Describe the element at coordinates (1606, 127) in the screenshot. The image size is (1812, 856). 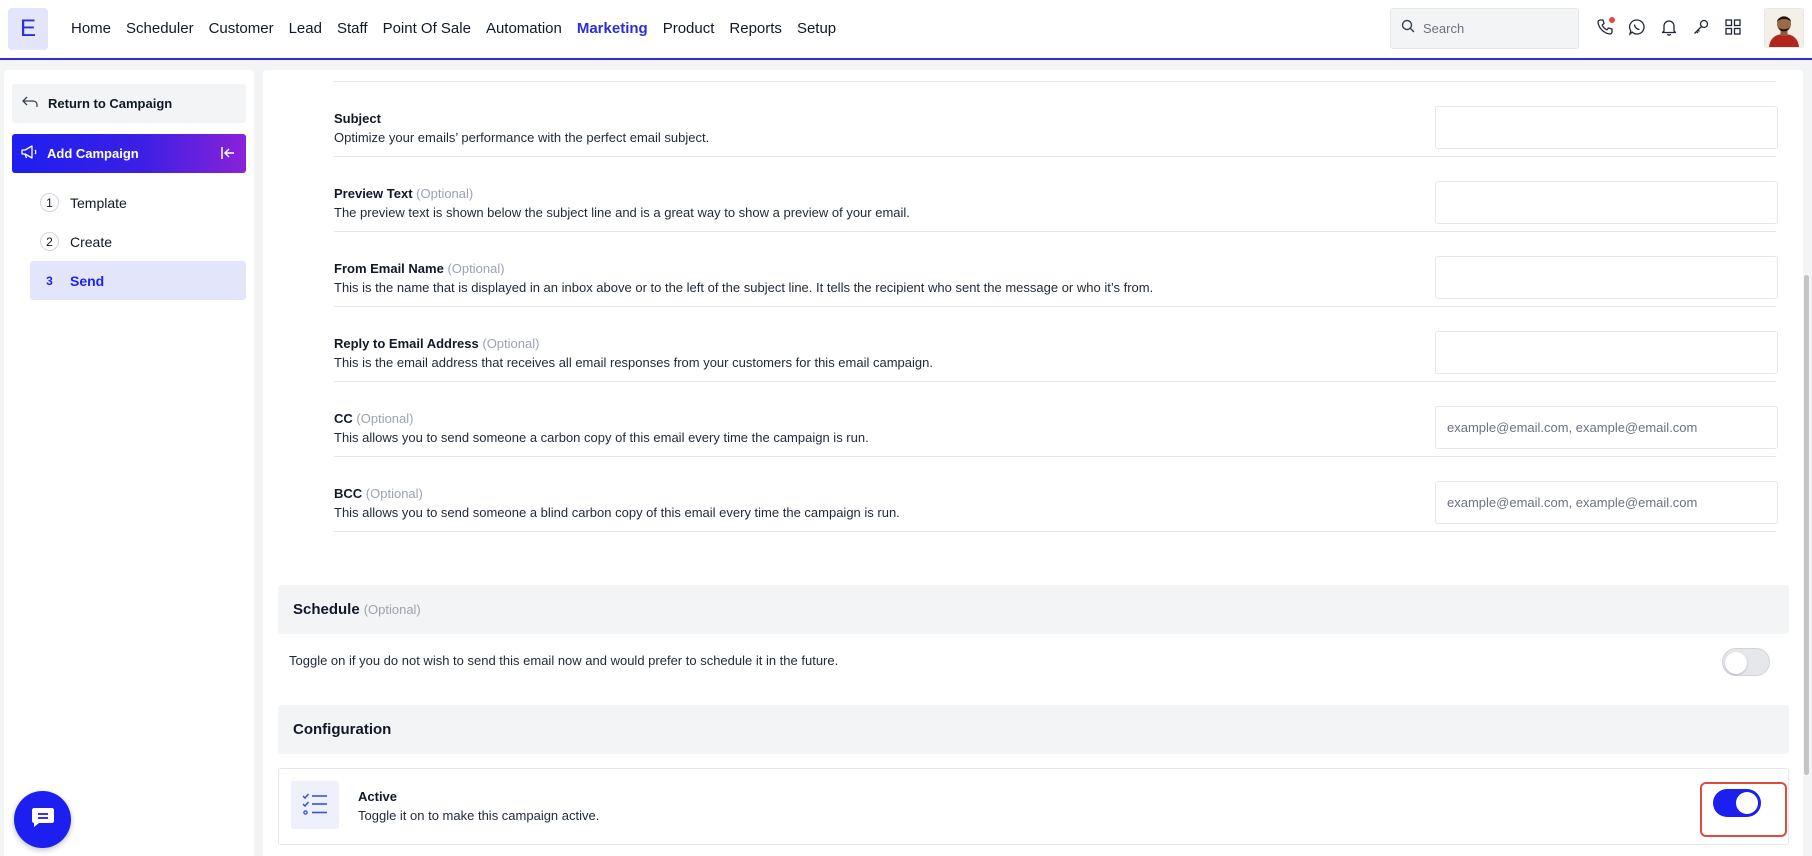
I see `subject-input` at that location.